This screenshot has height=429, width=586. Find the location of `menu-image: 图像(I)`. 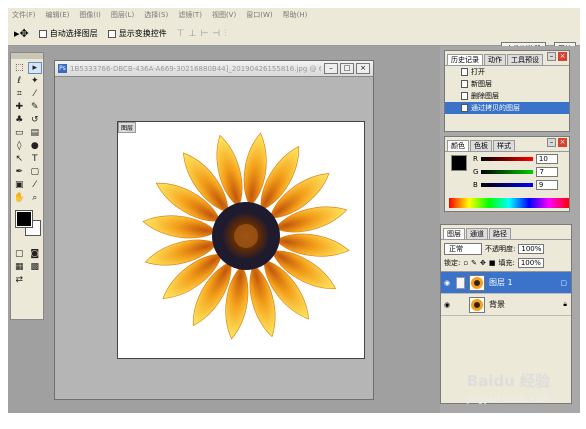

menu-image: 图像(I) is located at coordinates (90, 15).